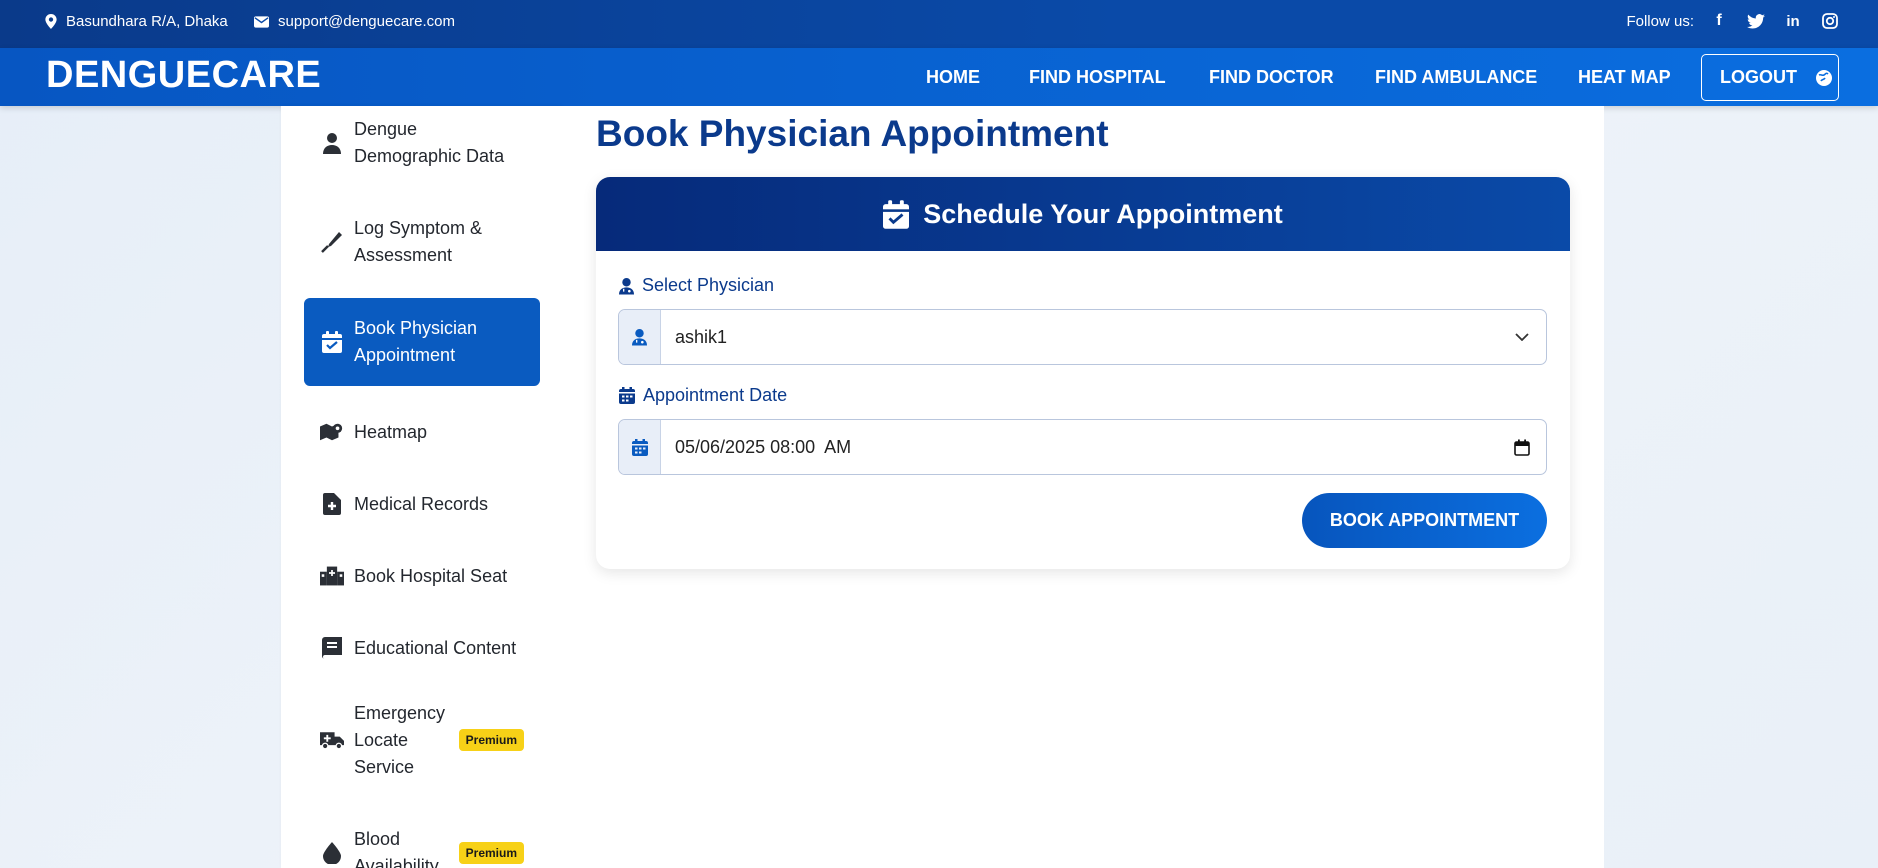 Image resolution: width=1878 pixels, height=868 pixels. What do you see at coordinates (1522, 337) in the screenshot?
I see `chevron-down-icon` at bounding box center [1522, 337].